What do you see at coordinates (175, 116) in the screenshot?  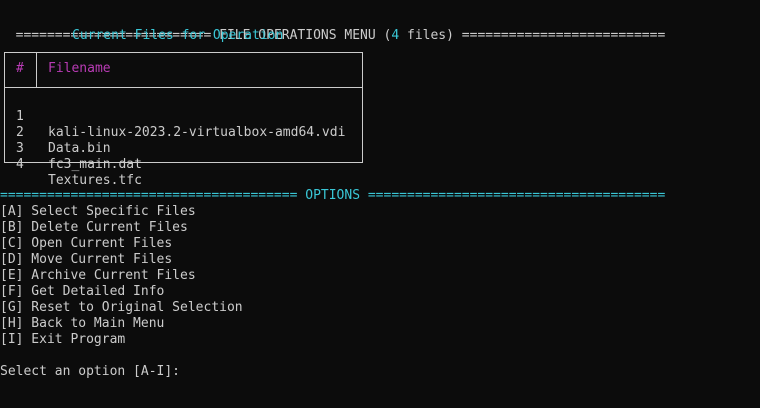 I see `table-row: 1 kali-linux-2023.2-virtualbox-amd64.vdi` at bounding box center [175, 116].